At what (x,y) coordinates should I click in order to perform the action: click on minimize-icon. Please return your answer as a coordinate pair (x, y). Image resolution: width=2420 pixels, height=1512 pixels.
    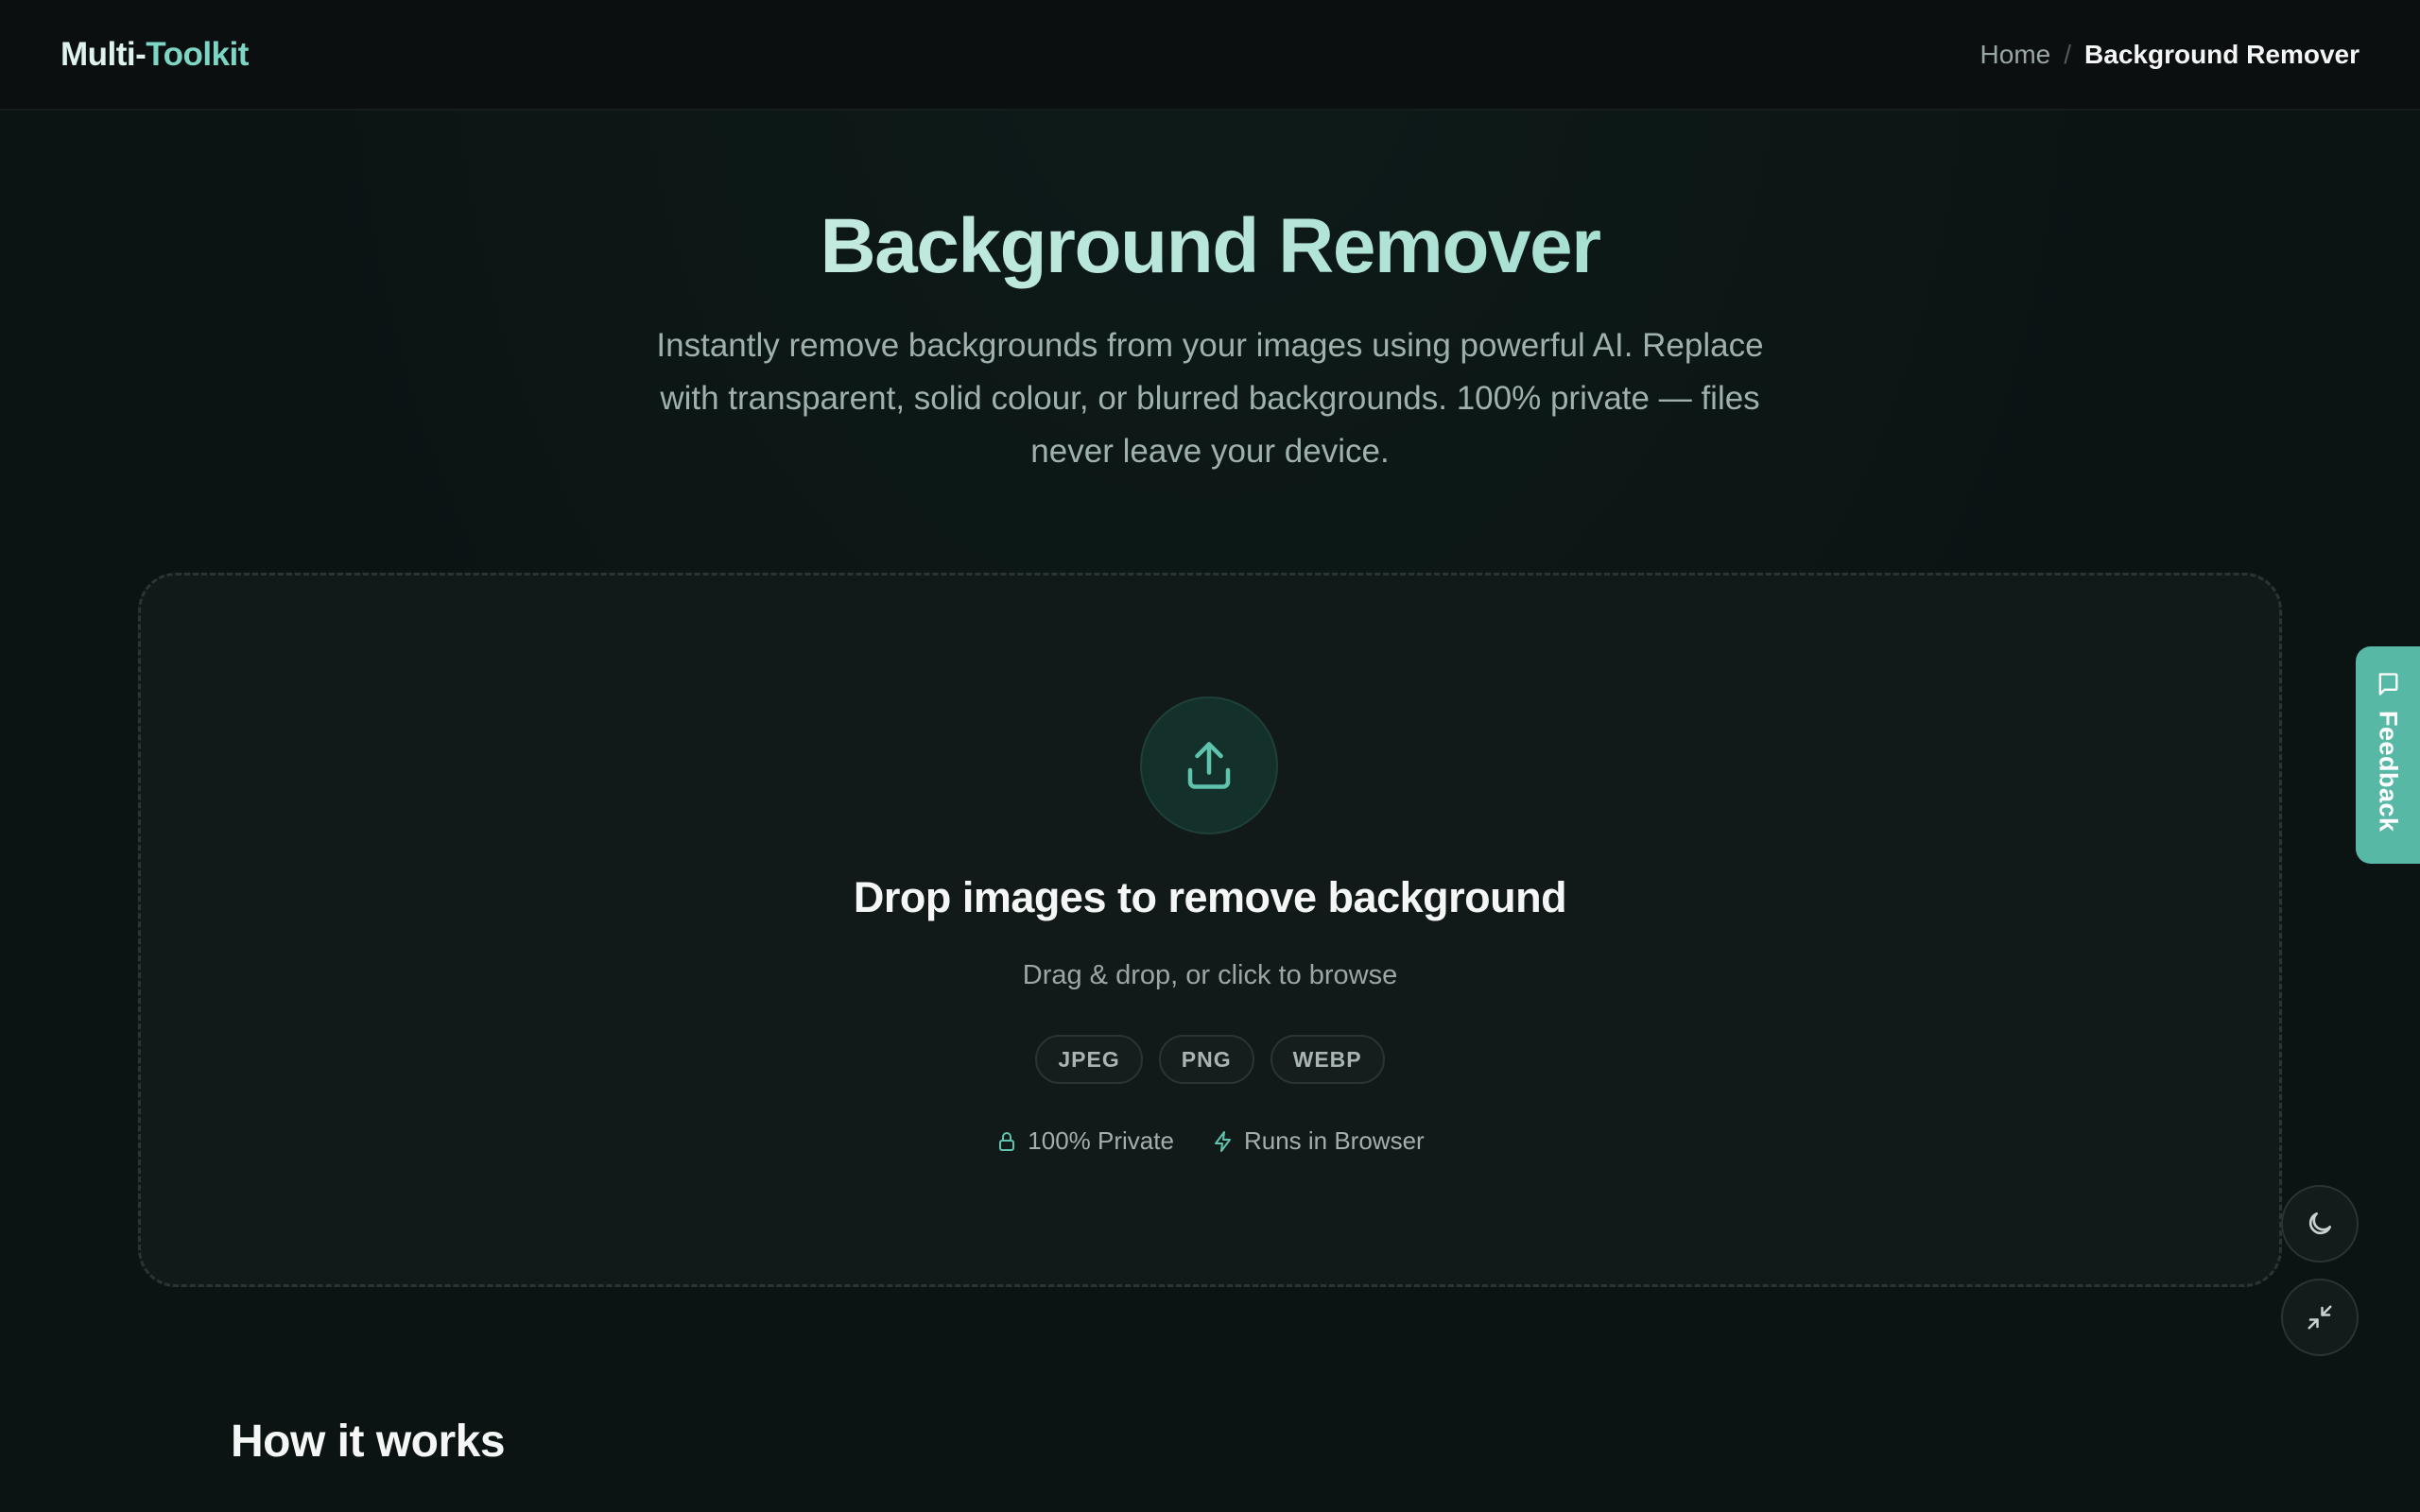
    Looking at the image, I should click on (2320, 1317).